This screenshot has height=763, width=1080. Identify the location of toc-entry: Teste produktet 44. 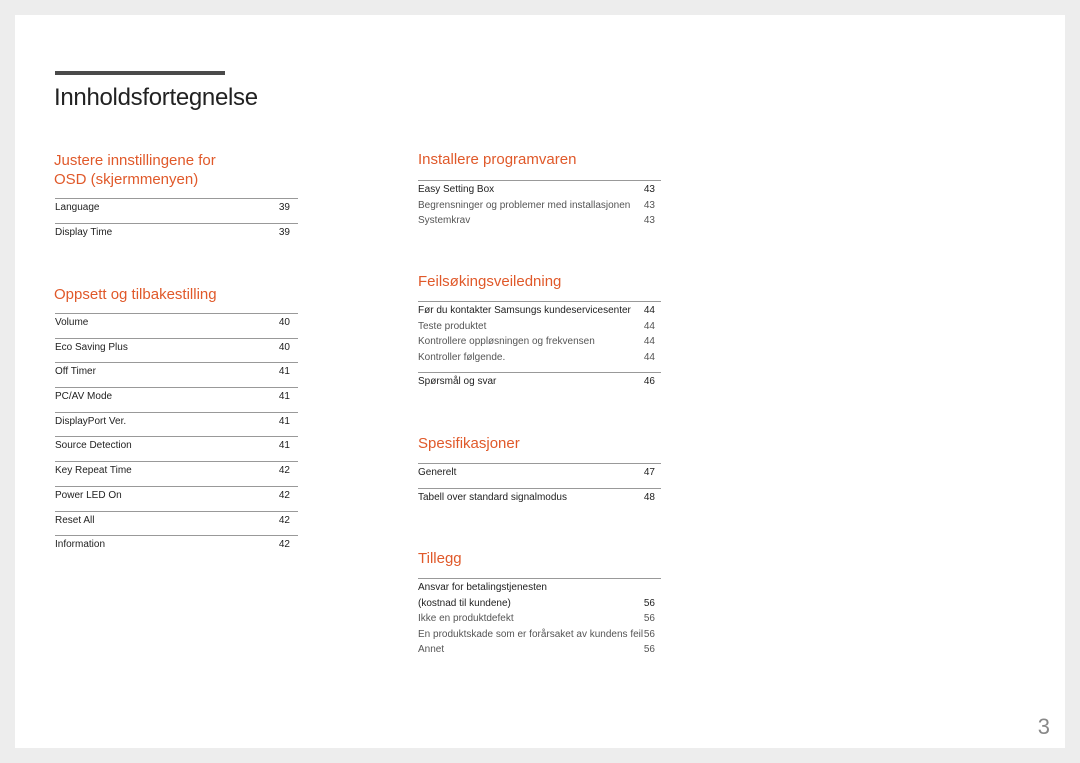
(536, 327).